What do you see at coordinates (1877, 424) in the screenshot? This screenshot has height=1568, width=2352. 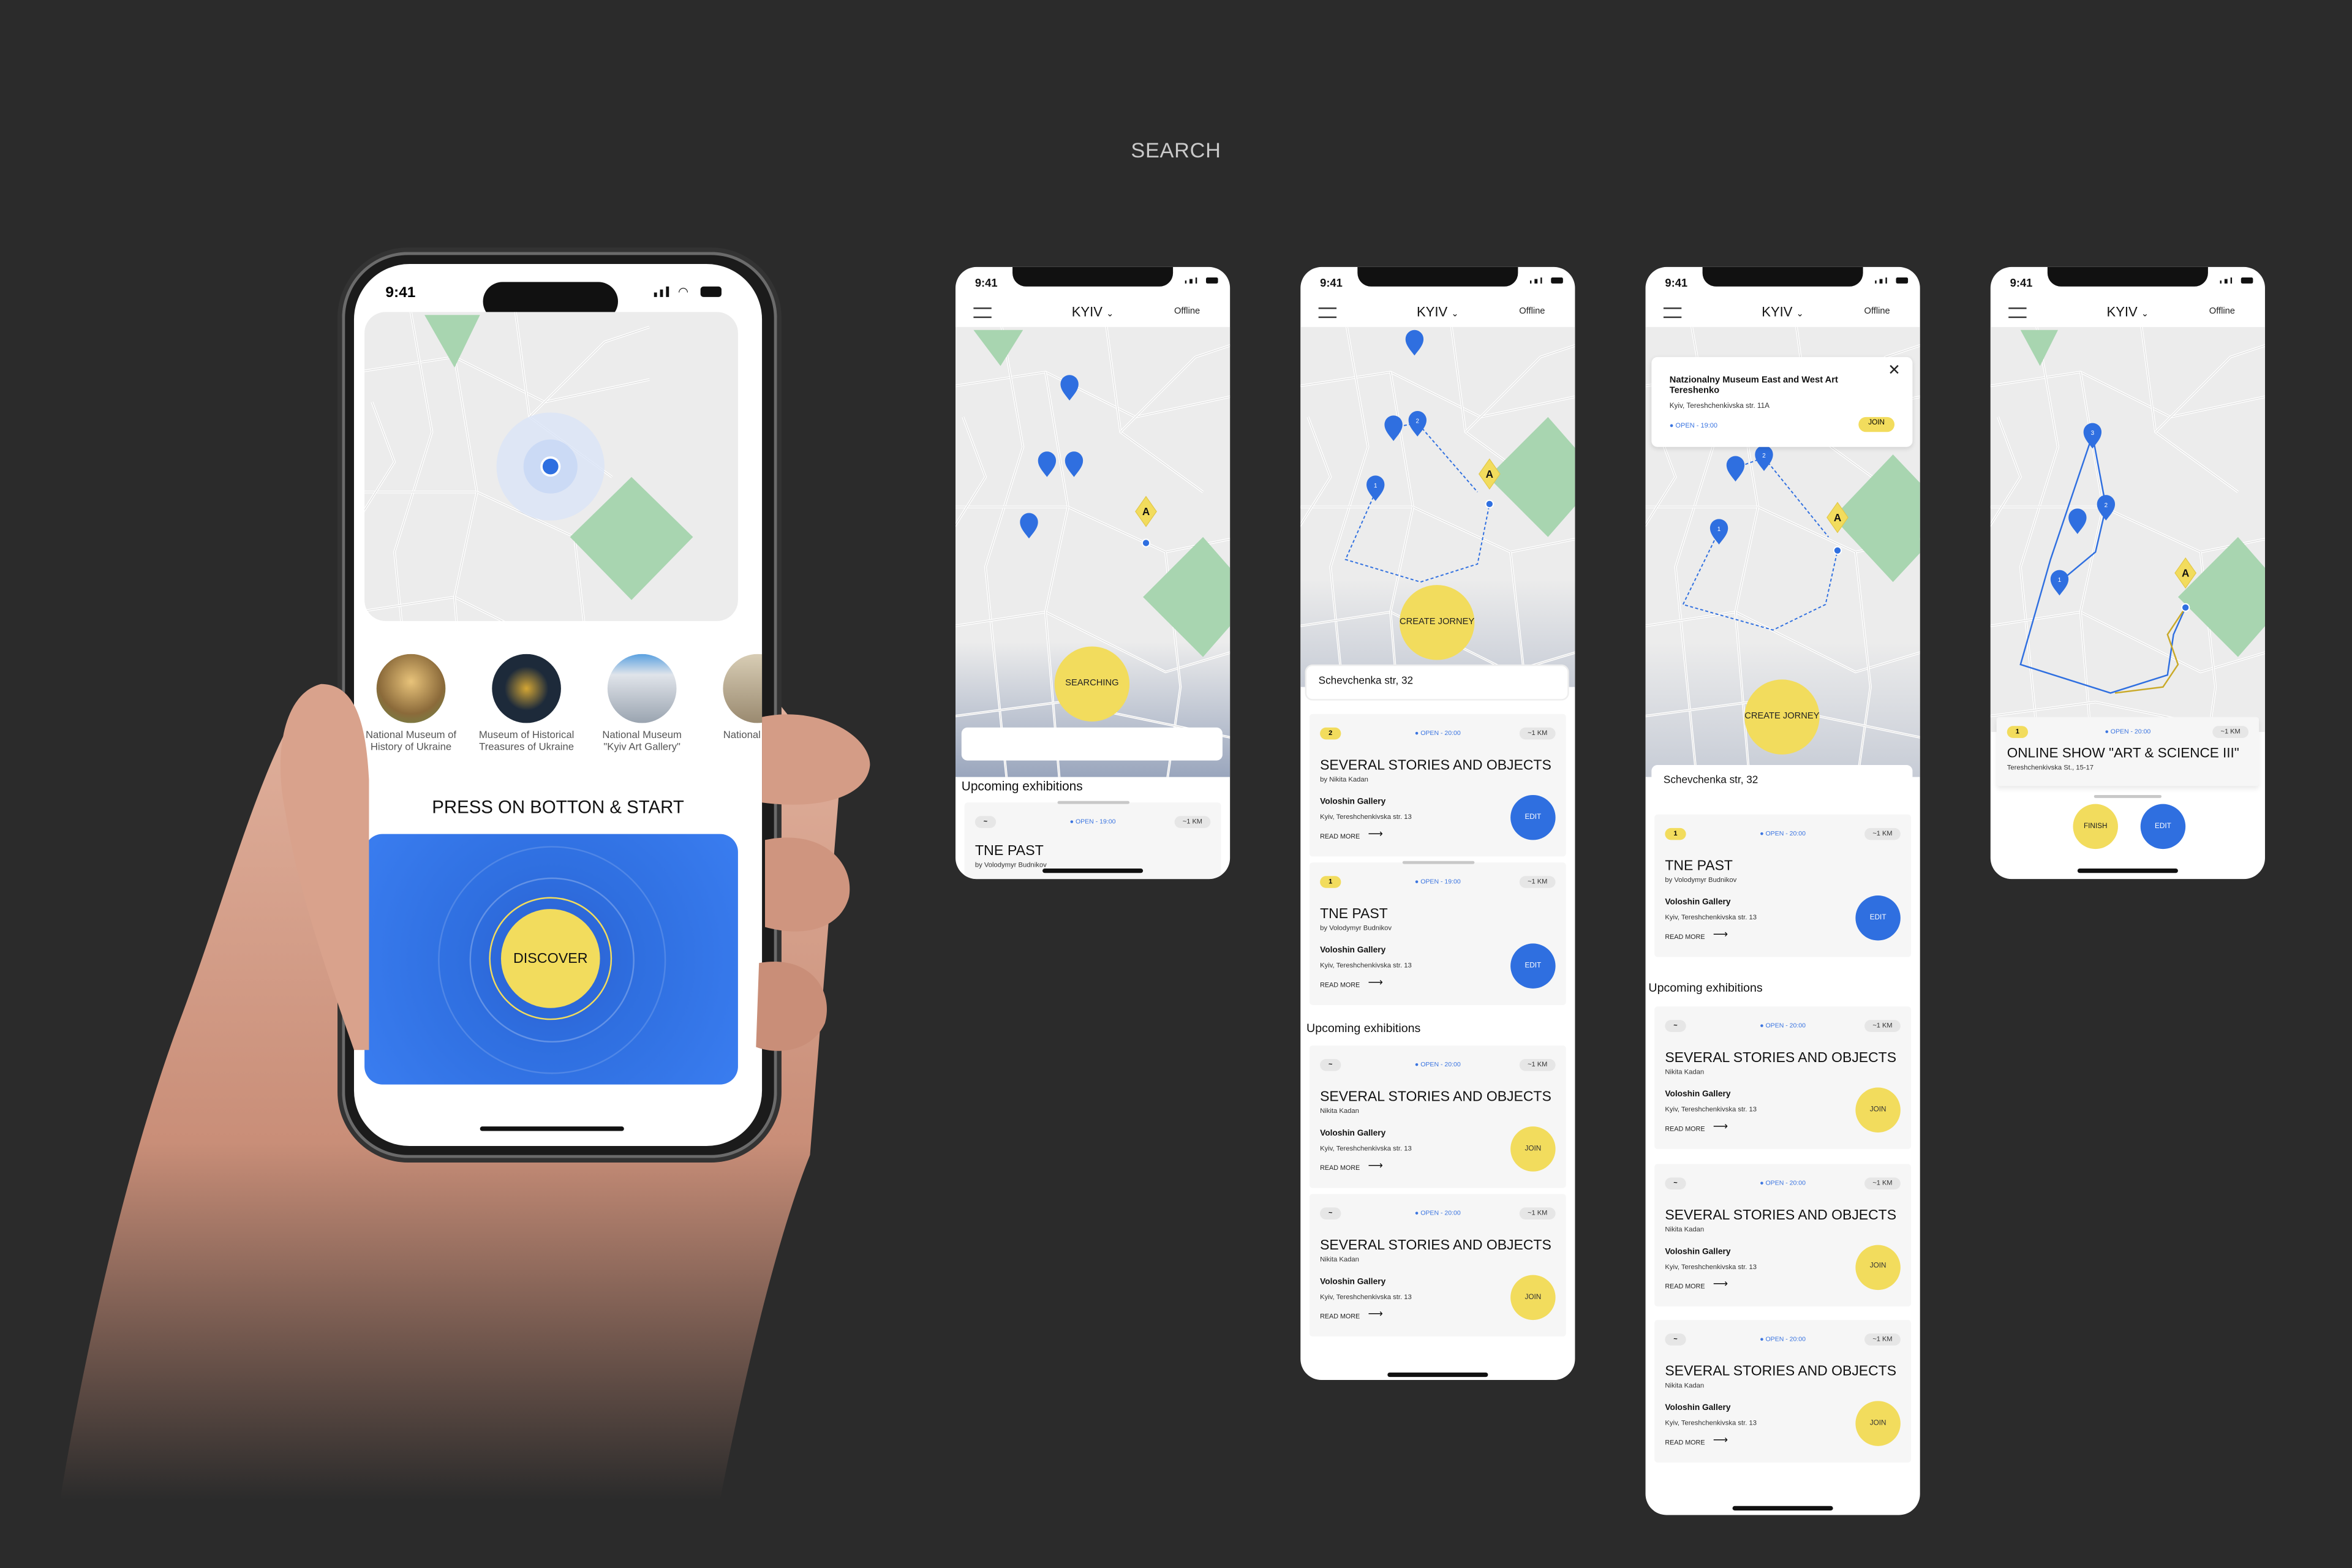 I see `popup-join-button: JOIN` at bounding box center [1877, 424].